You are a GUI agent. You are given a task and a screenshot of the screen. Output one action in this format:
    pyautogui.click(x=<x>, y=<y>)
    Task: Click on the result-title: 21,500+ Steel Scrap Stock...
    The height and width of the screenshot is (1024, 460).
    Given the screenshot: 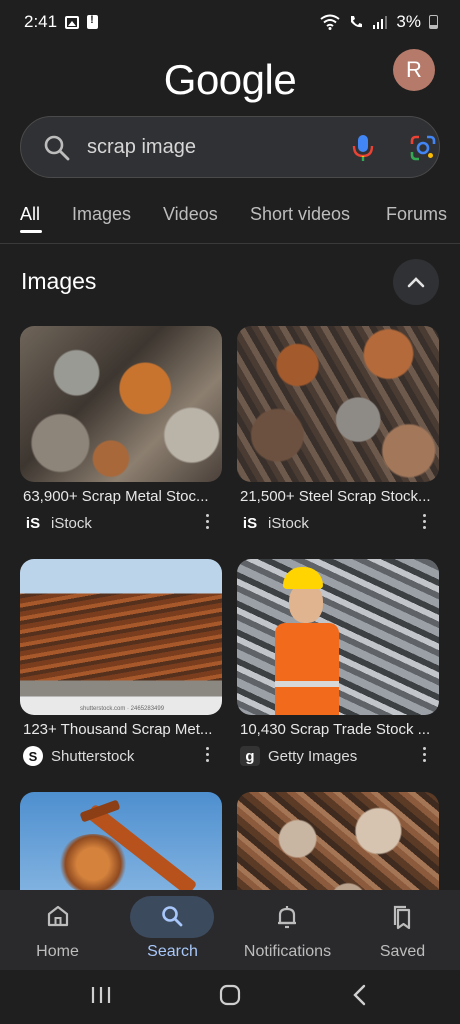 What is the action you would take?
    pyautogui.click(x=340, y=496)
    